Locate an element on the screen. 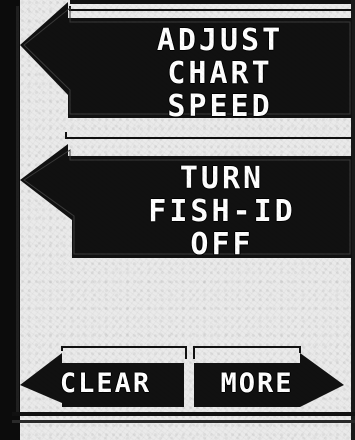 The height and width of the screenshot is (440, 355). turn-fish-id-off-label: TURN FISH-ID OFF is located at coordinates (222, 212).